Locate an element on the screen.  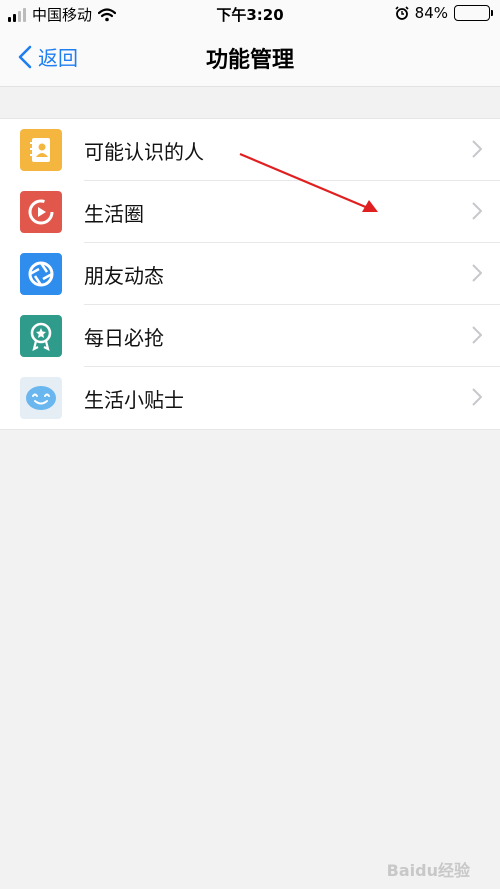
item-label: 生活圈 is located at coordinates (114, 214).